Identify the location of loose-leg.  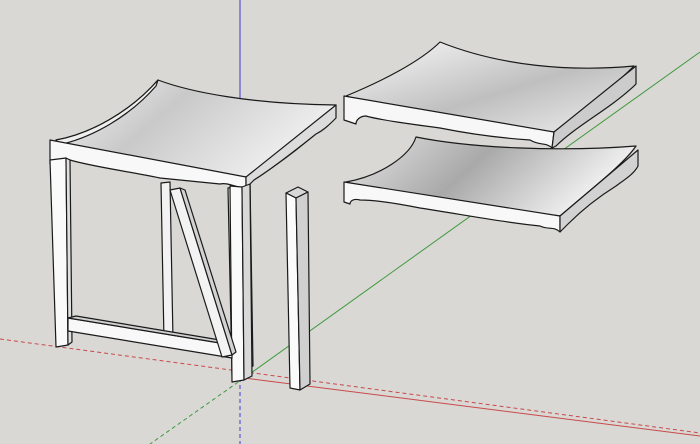
(298, 288).